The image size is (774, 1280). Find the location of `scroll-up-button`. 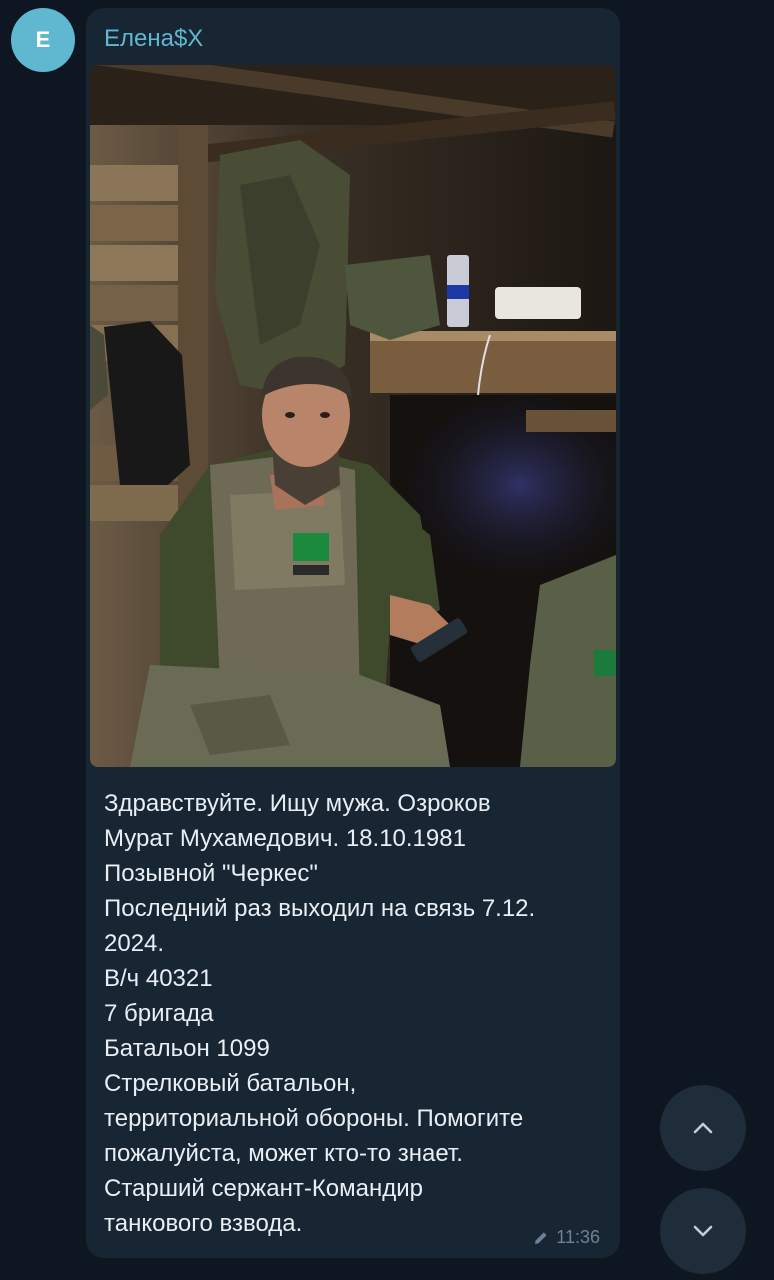

scroll-up-button is located at coordinates (703, 1128).